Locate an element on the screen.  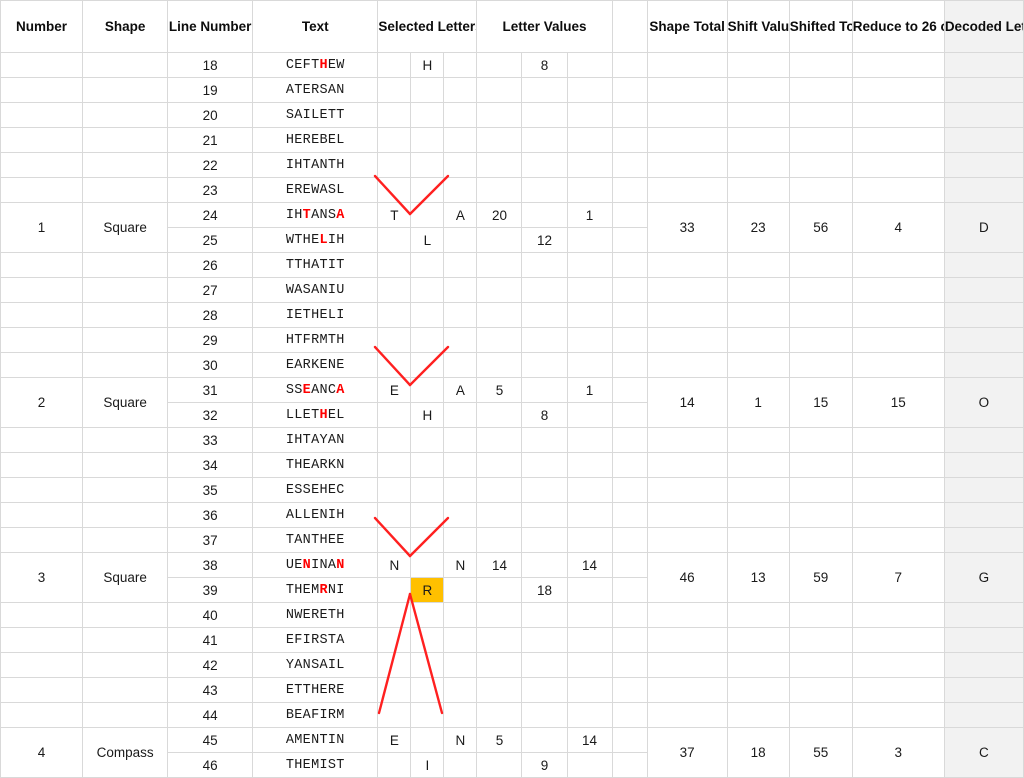
selected-letter-cell: A is located at coordinates (460, 390).